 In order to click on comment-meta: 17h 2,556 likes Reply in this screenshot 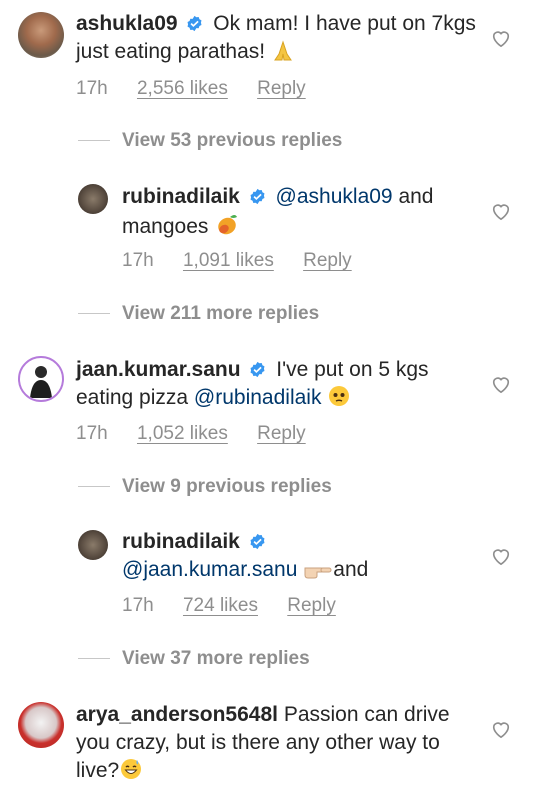, I will do `click(203, 90)`.